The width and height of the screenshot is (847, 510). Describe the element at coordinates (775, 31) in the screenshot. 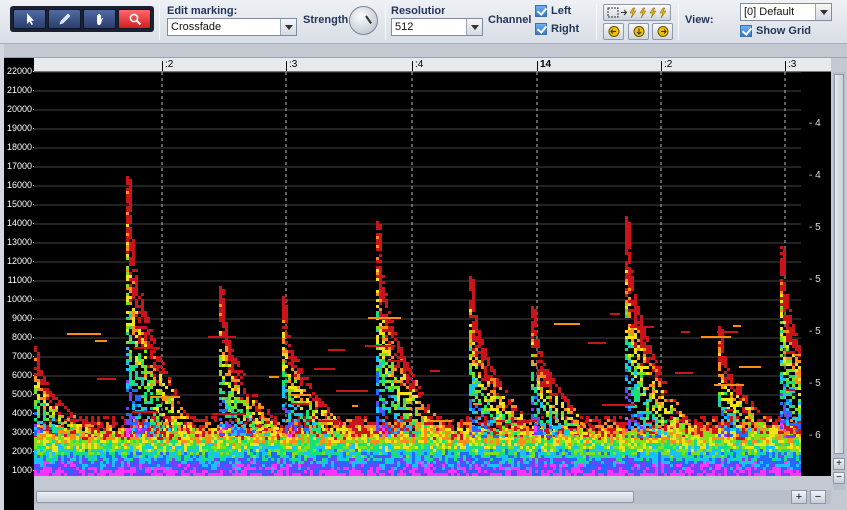

I see `show-grid-checkbox: Show Grid` at that location.